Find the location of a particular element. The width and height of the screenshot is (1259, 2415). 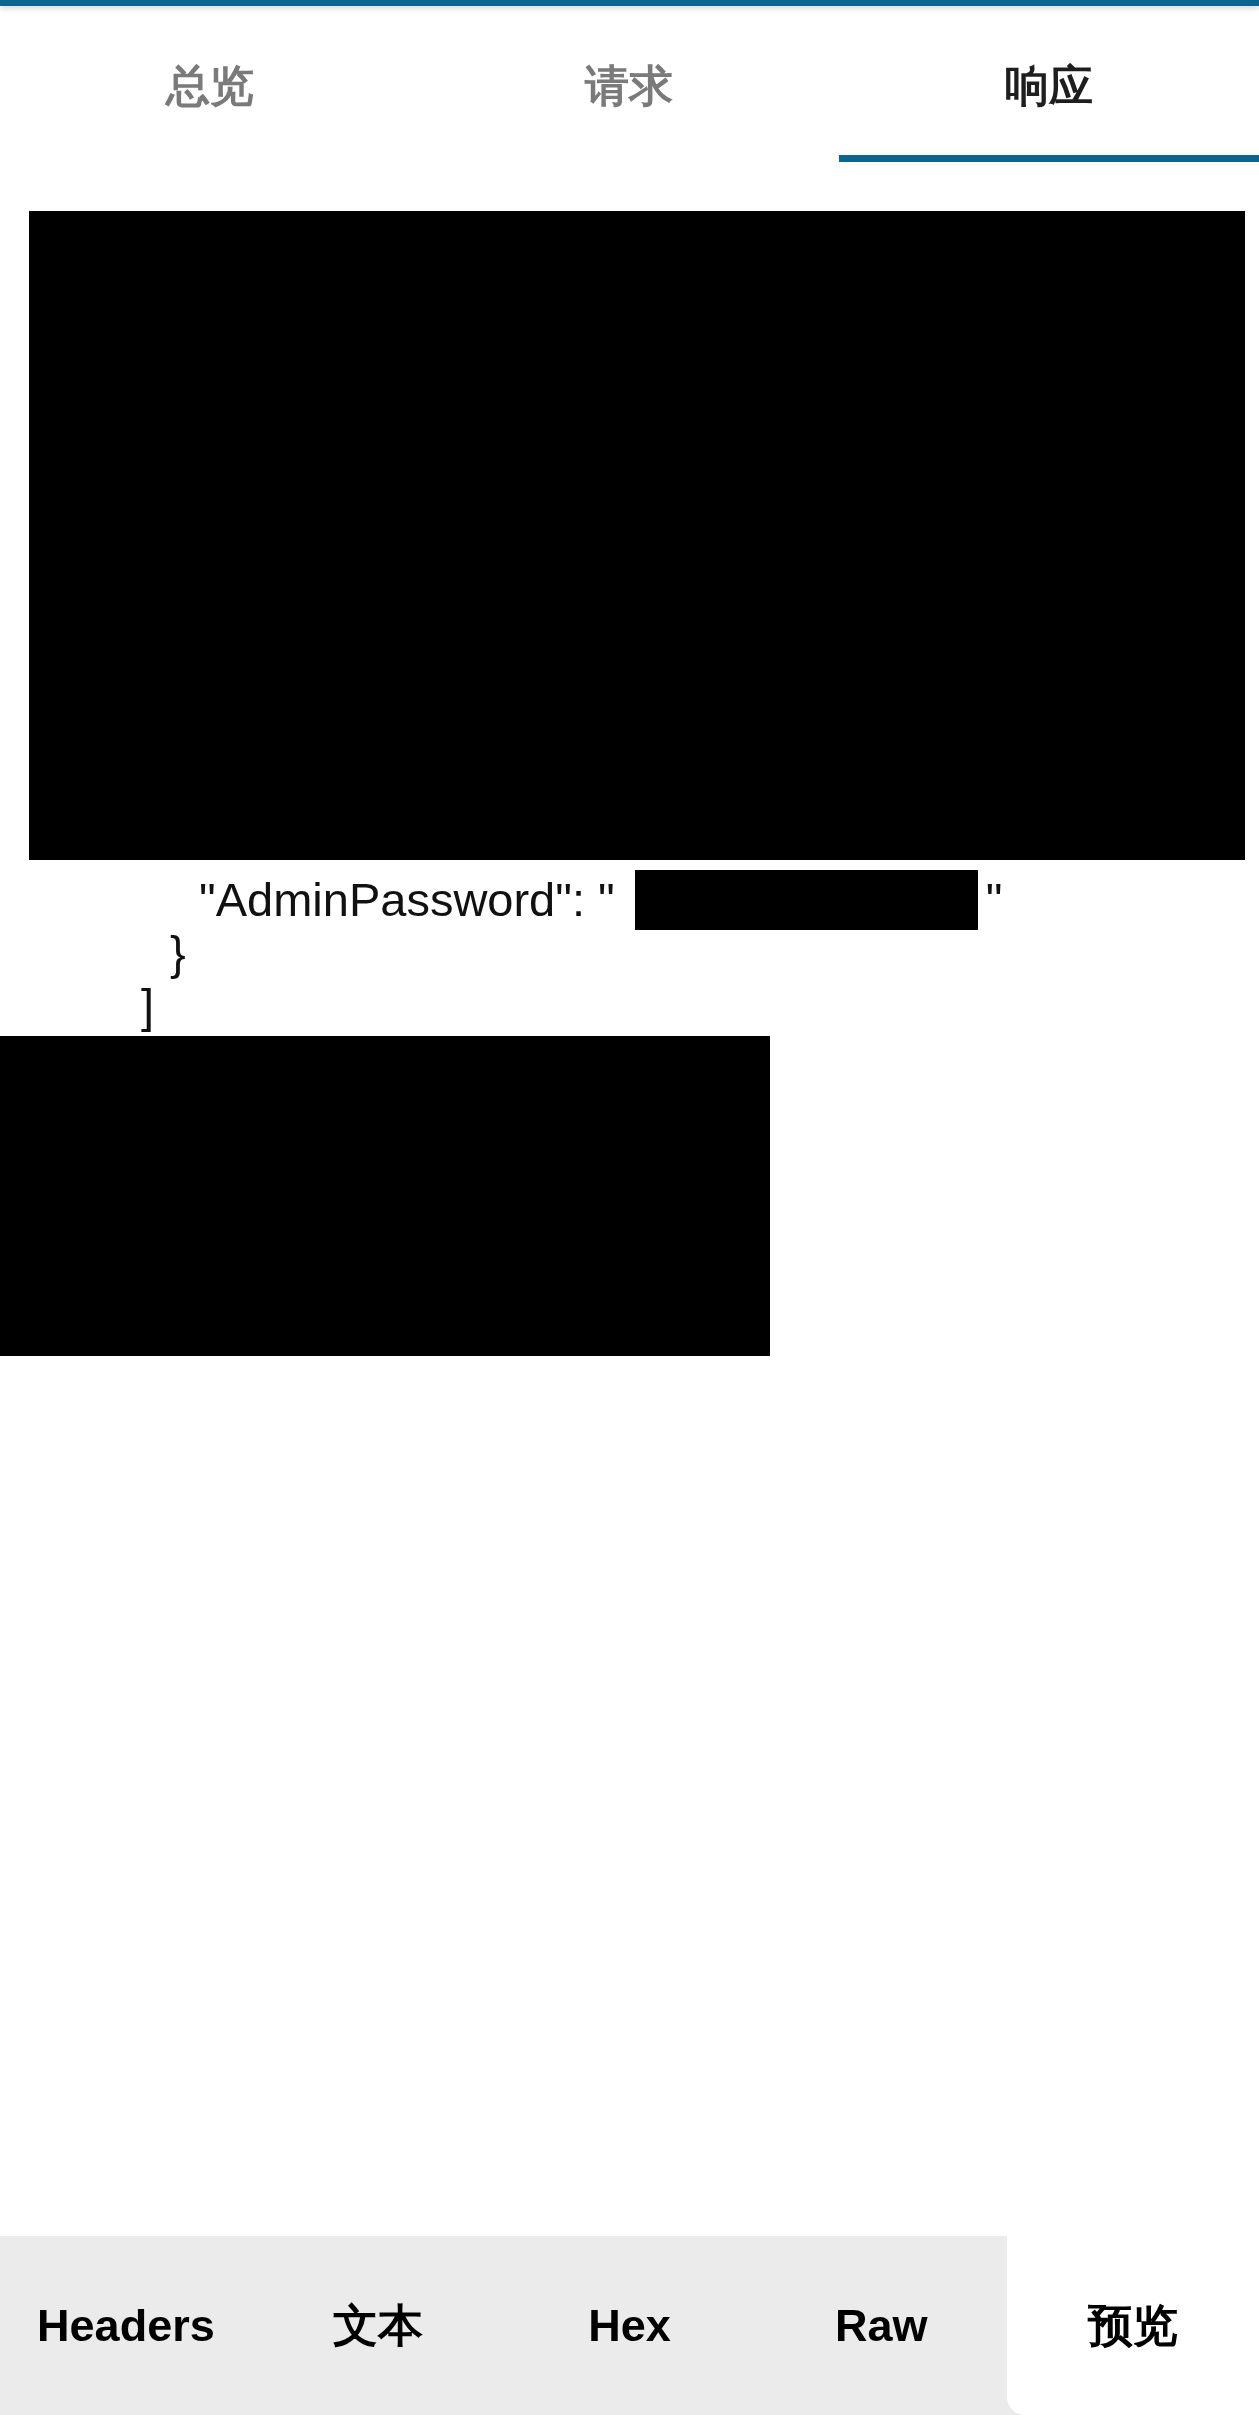

code-line: " is located at coordinates (994, 899).